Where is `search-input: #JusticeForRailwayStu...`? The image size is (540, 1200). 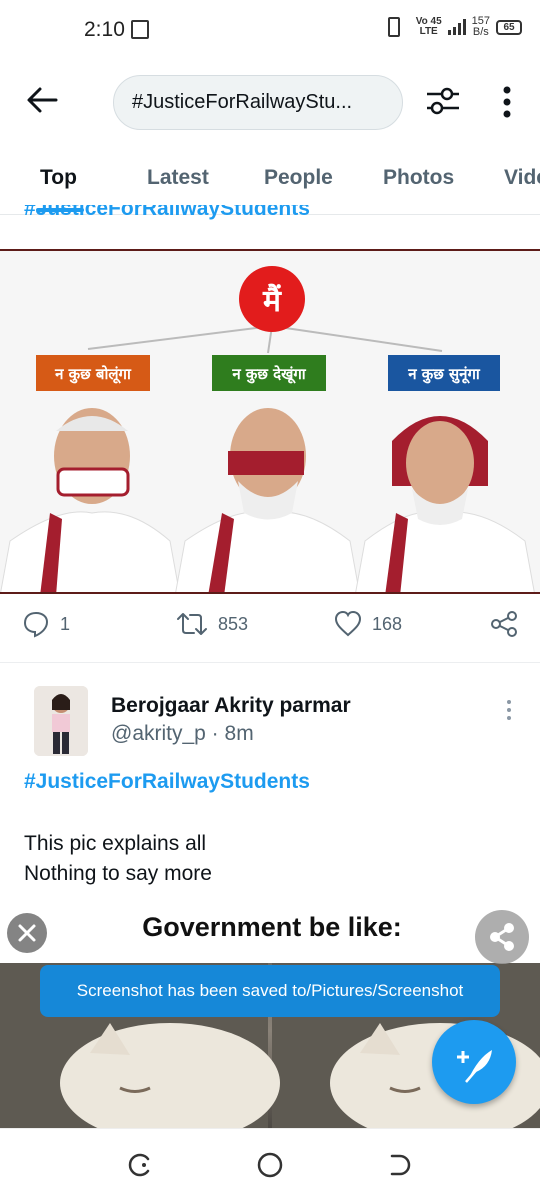 search-input: #JusticeForRailwayStu... is located at coordinates (258, 102).